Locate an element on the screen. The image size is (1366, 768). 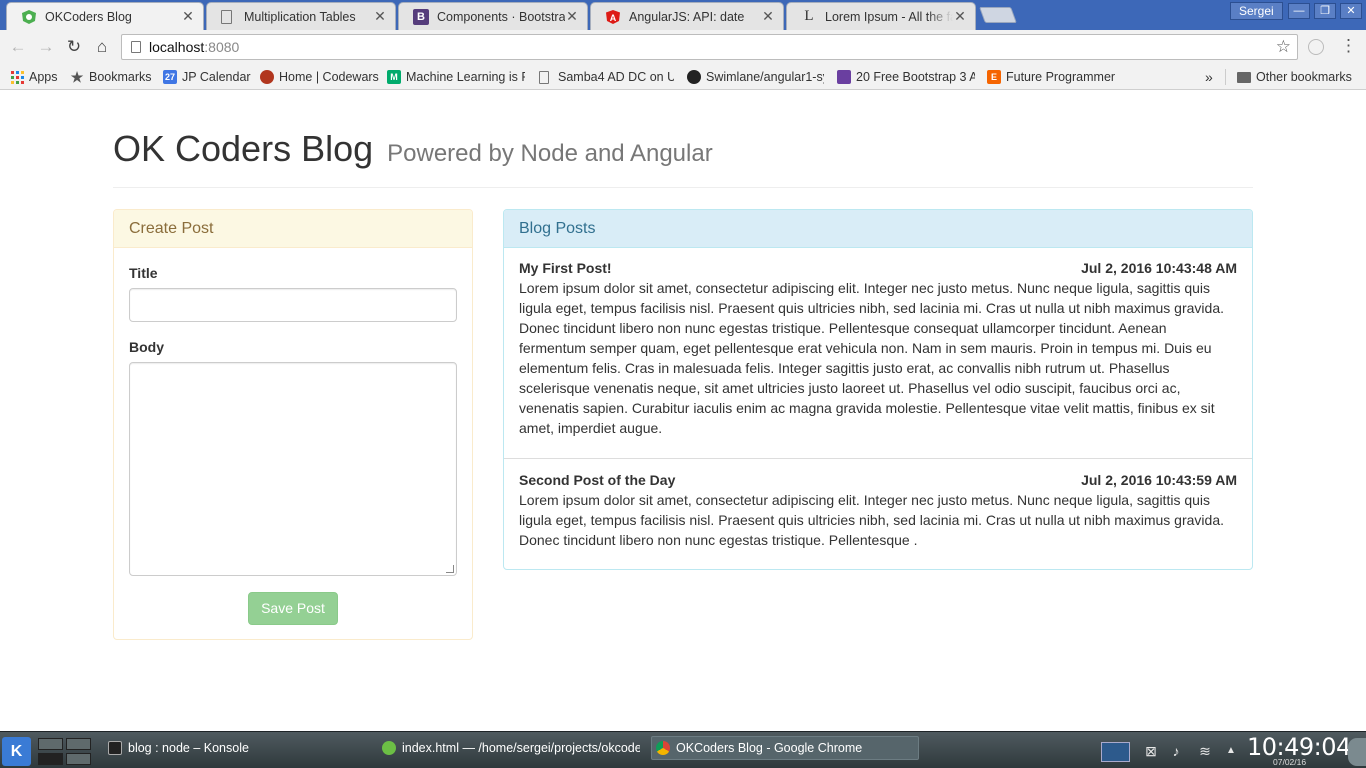
colorlib-icon is located at coordinates (844, 77).